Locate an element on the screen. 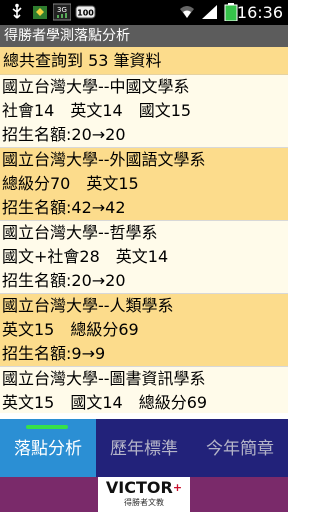  tab-analysis: 落點分析 is located at coordinates (48, 448).